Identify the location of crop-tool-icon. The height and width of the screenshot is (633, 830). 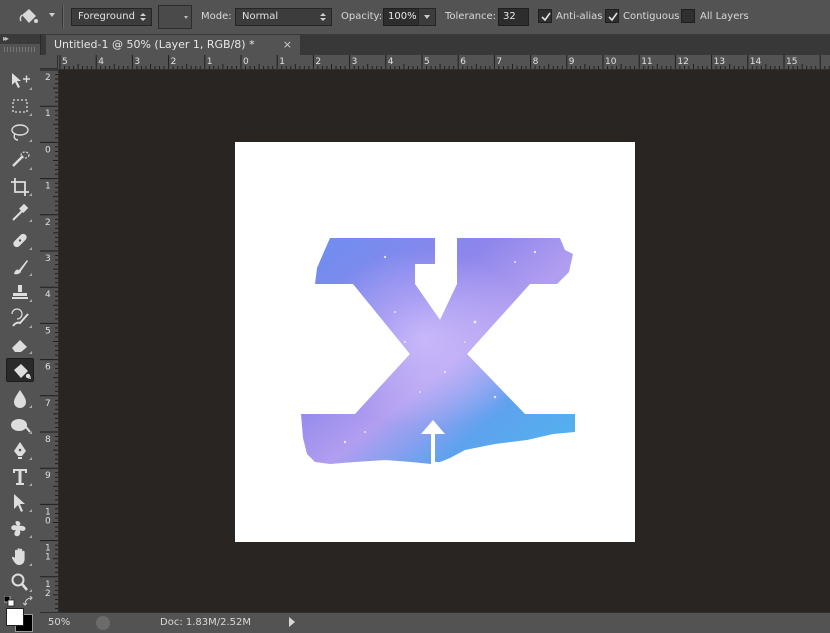
(20, 187).